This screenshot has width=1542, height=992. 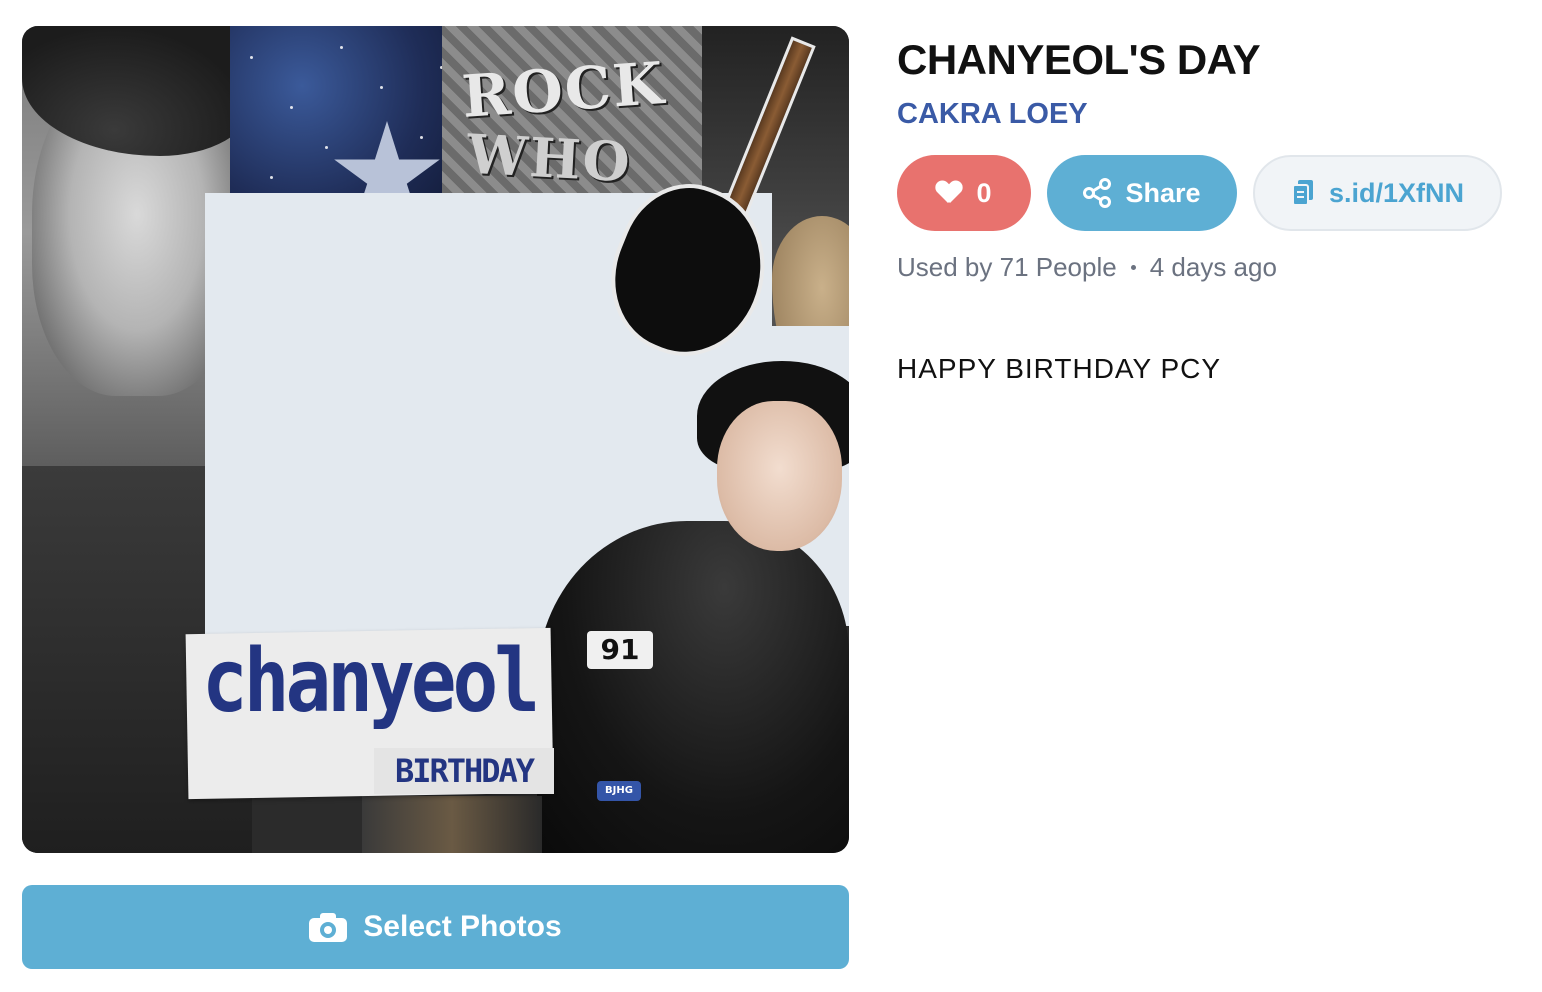 I want to click on author-link: CAKRA LOEY, so click(x=992, y=114).